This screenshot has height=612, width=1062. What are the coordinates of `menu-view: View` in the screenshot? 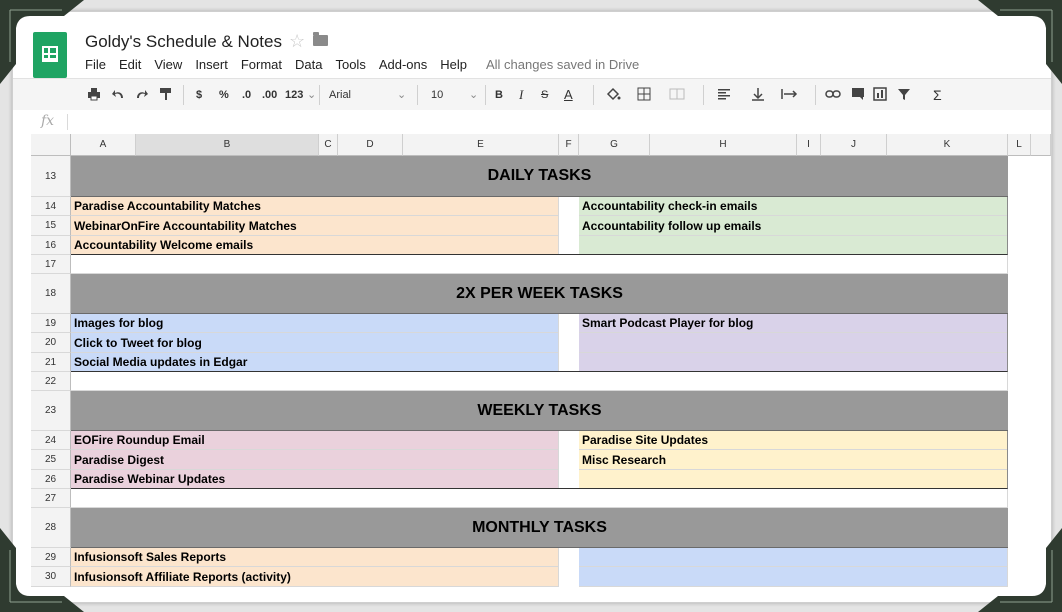 It's located at (168, 66).